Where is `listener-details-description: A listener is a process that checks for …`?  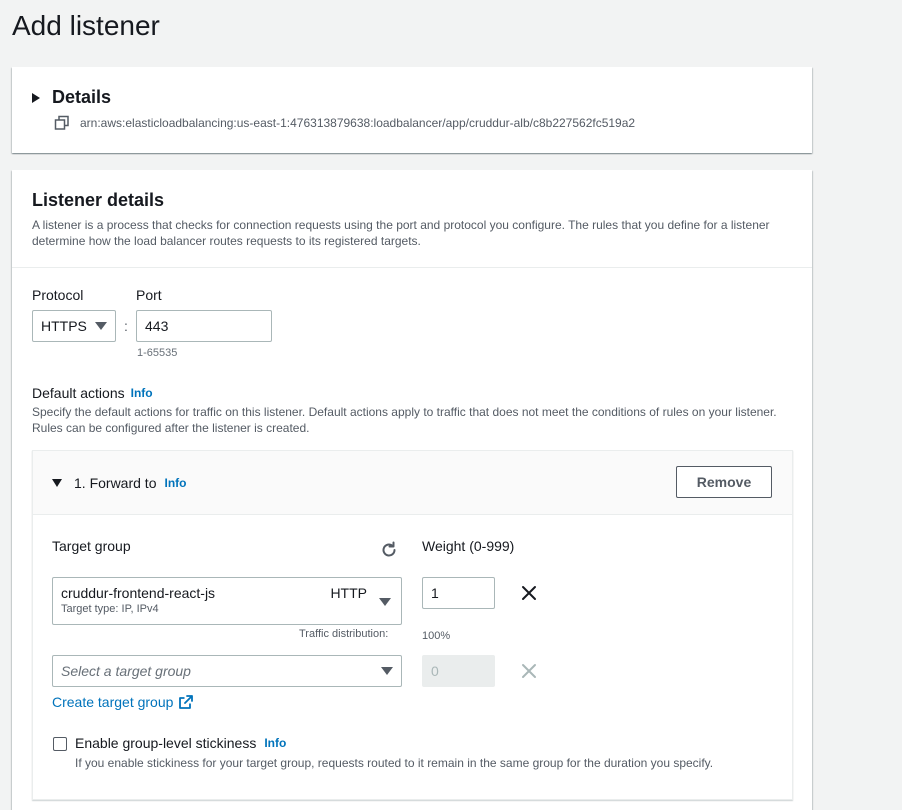
listener-details-description: A listener is a process that checks for … is located at coordinates (401, 233).